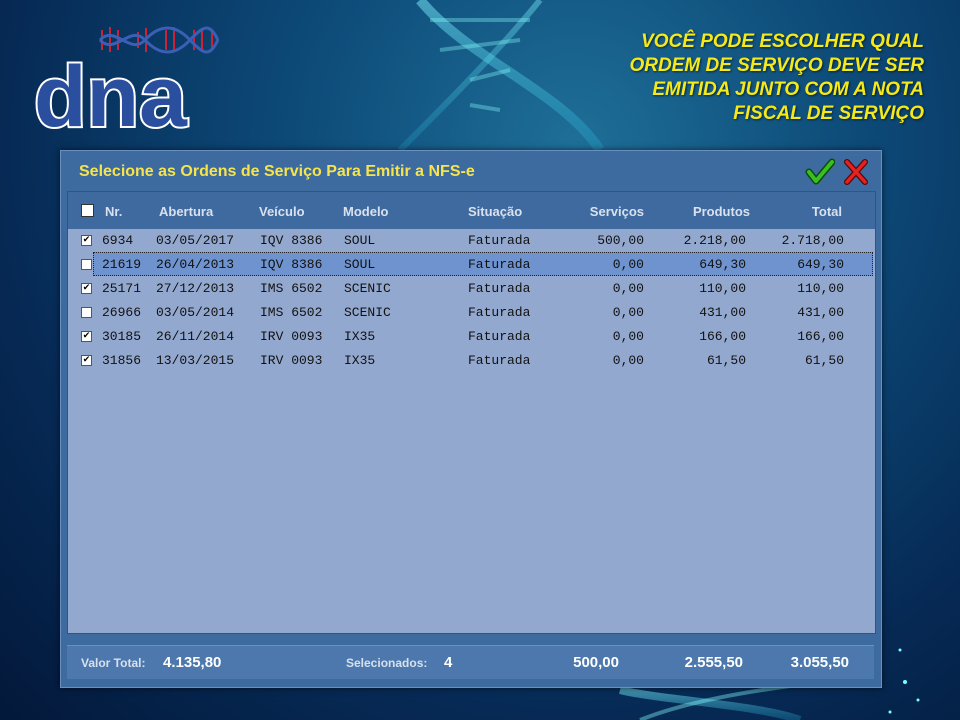 The width and height of the screenshot is (960, 720). What do you see at coordinates (722, 264) in the screenshot?
I see `cell-produtos: 649,30` at bounding box center [722, 264].